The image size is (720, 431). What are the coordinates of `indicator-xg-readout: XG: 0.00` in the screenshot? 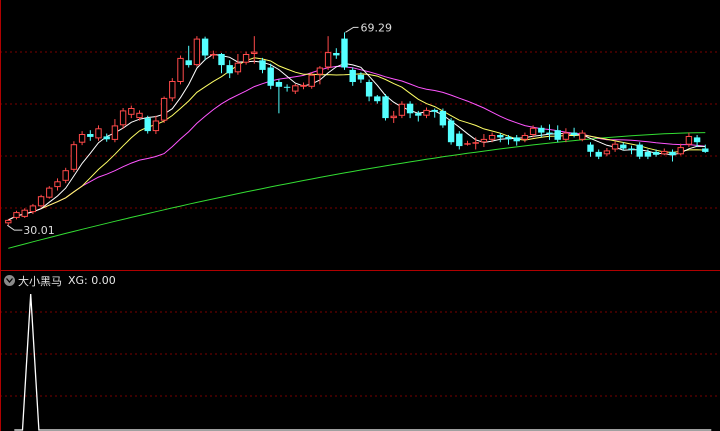 It's located at (92, 280).